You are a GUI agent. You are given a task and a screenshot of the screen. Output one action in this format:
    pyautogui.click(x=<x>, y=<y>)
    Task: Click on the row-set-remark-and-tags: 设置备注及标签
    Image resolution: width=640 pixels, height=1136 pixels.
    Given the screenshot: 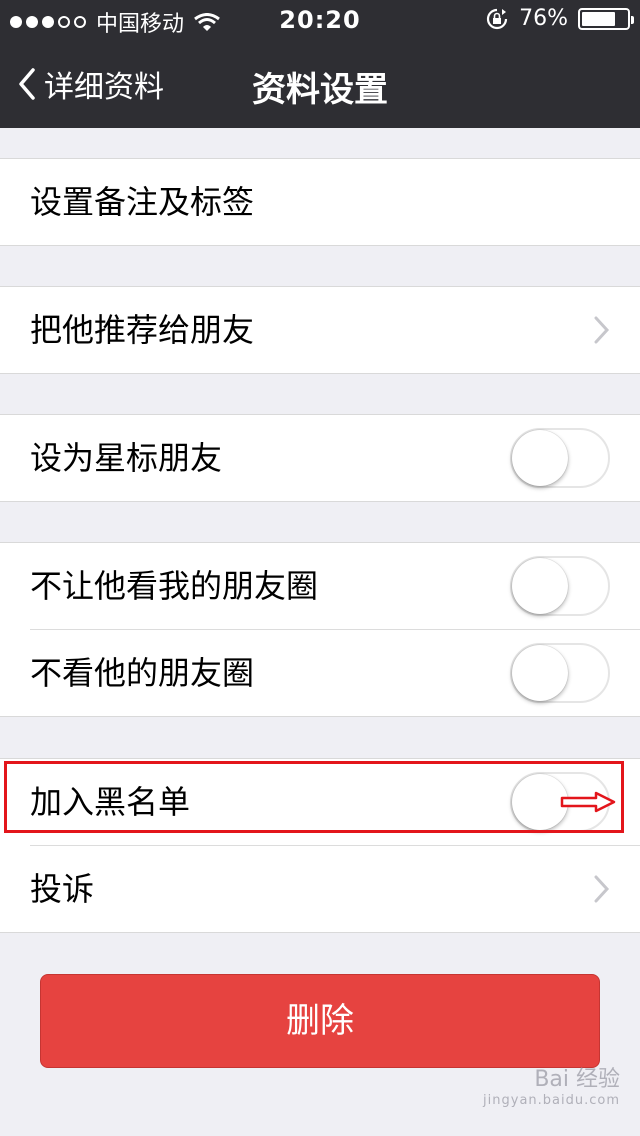 What is the action you would take?
    pyautogui.click(x=320, y=202)
    